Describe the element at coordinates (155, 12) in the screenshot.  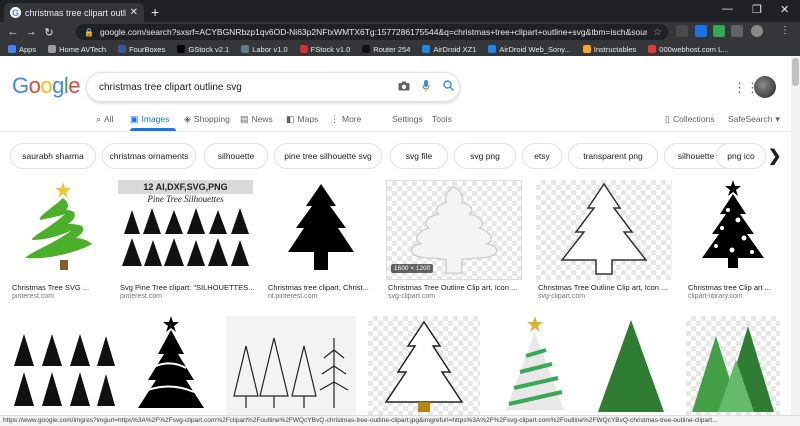
I see `new-tab-button: +` at that location.